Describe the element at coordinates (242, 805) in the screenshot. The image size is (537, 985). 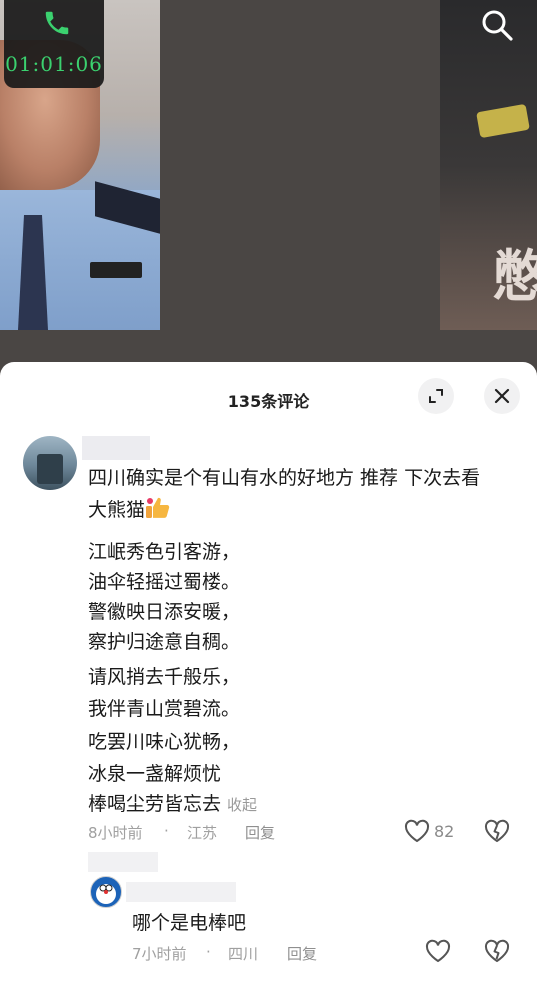
I see `collapse-link: 收起` at that location.